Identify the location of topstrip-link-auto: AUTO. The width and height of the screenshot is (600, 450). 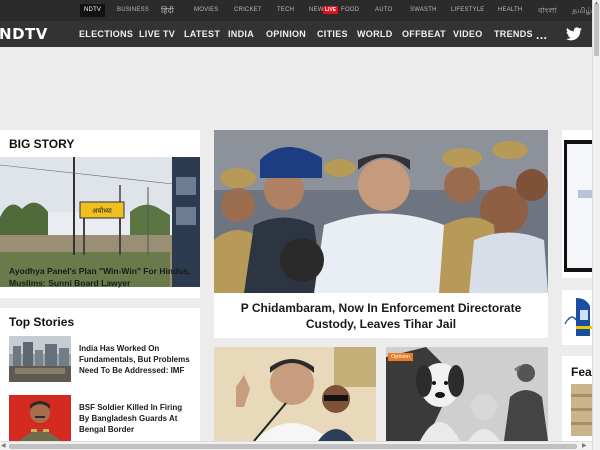
(383, 10).